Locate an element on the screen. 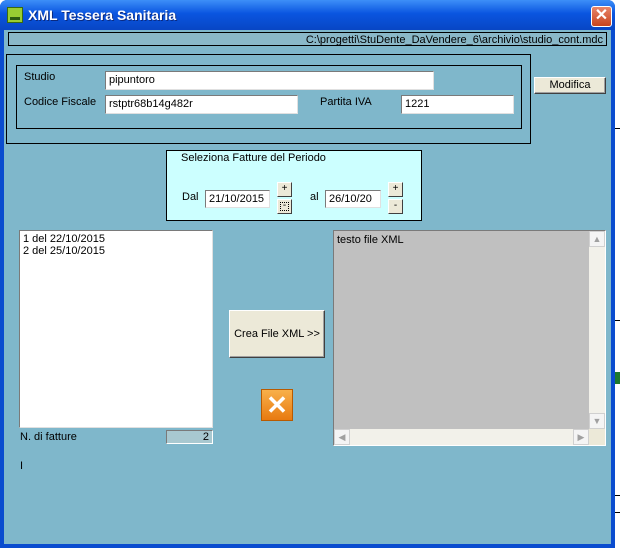  date-to-minus-button: - is located at coordinates (395, 206).